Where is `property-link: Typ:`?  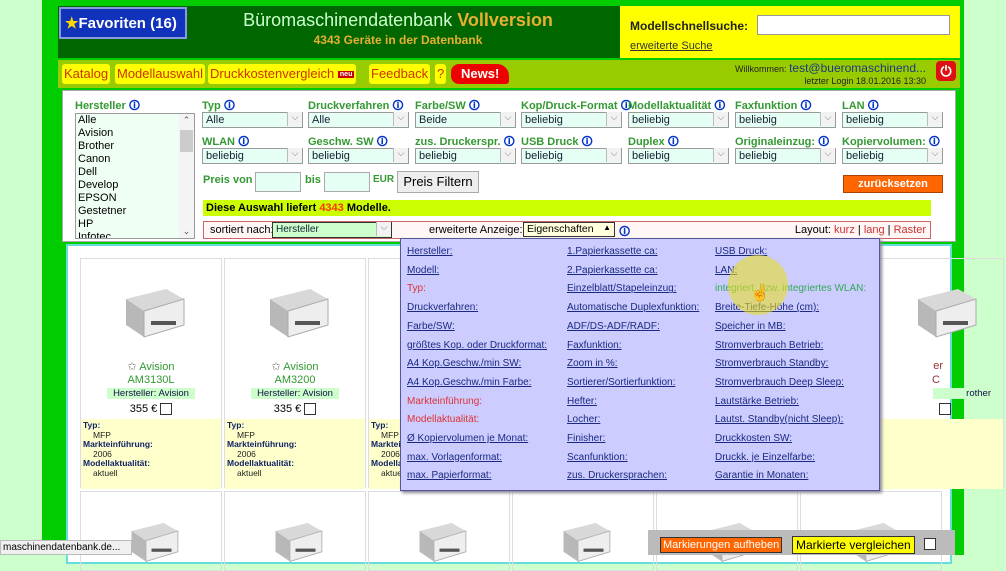
property-link: Typ: is located at coordinates (416, 288).